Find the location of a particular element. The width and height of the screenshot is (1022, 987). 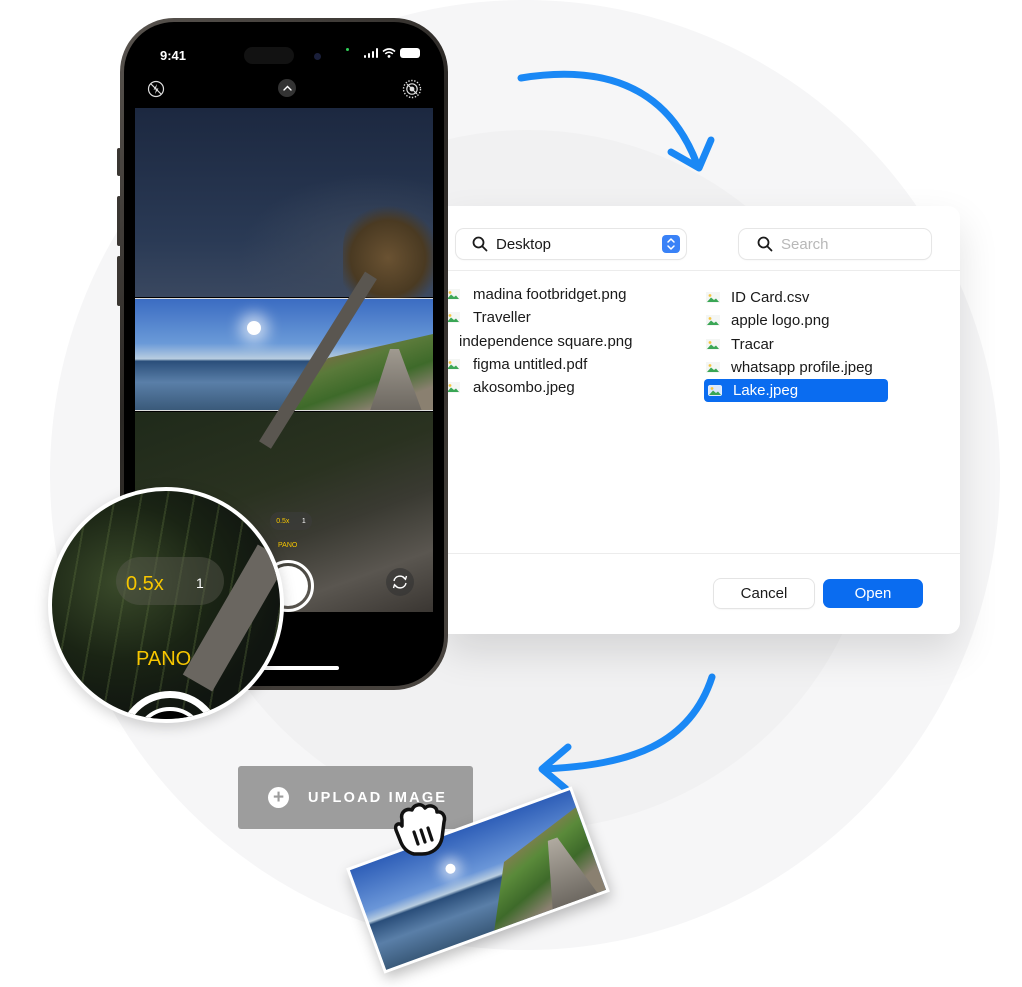

battery-icon is located at coordinates (410, 53).